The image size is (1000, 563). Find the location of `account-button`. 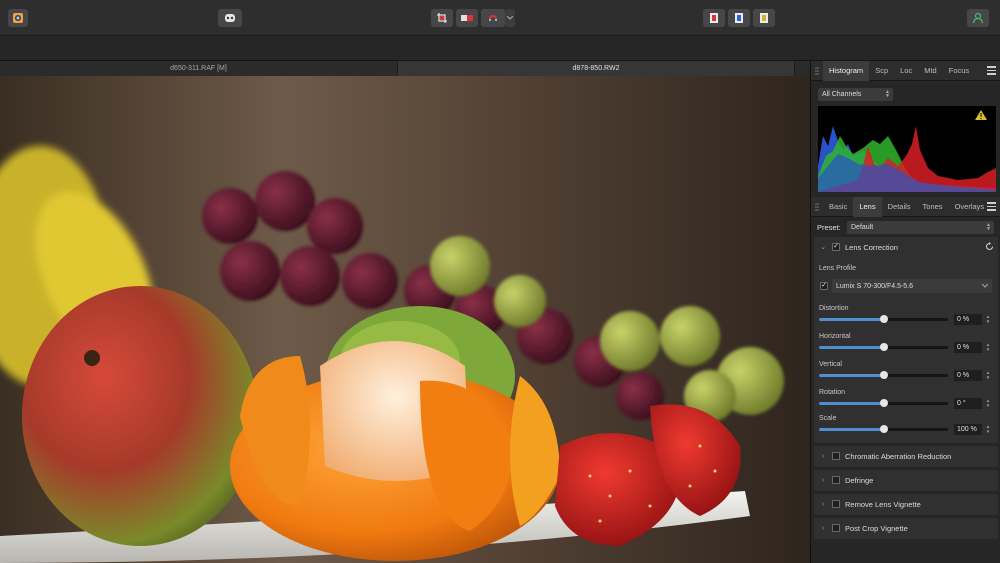

account-button is located at coordinates (978, 18).